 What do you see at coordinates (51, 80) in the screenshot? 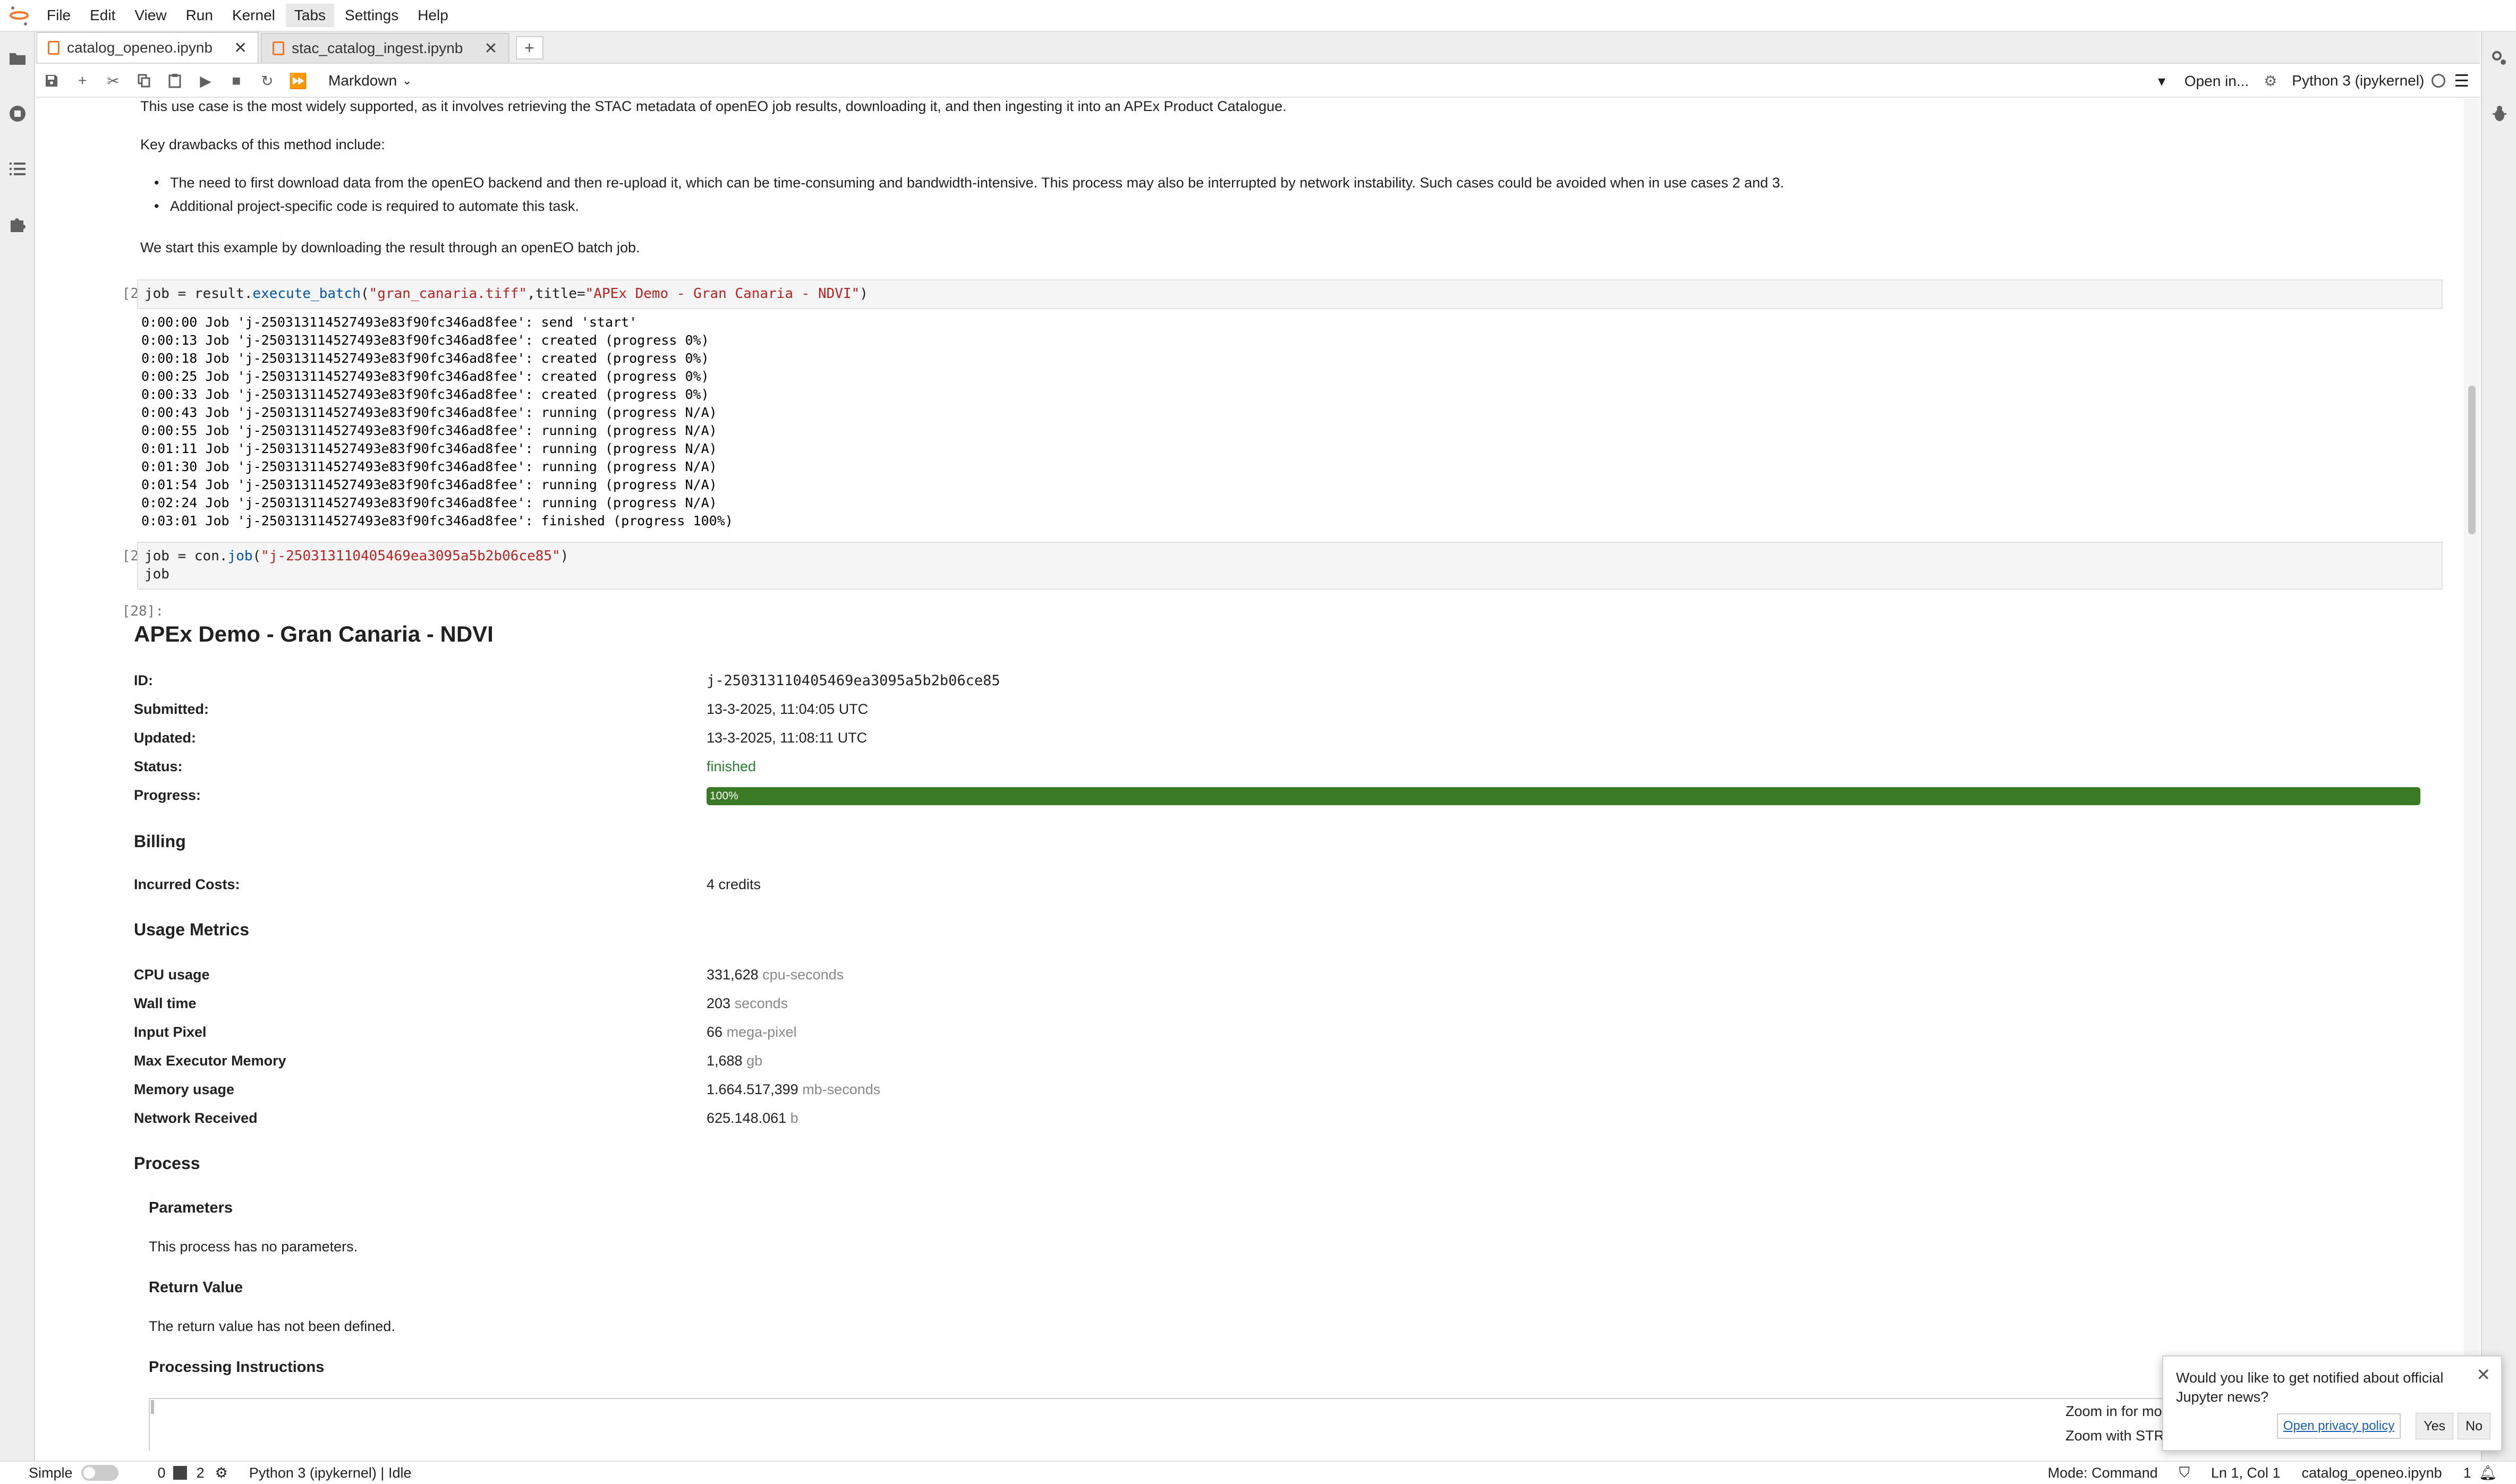
I see `save-icon` at bounding box center [51, 80].